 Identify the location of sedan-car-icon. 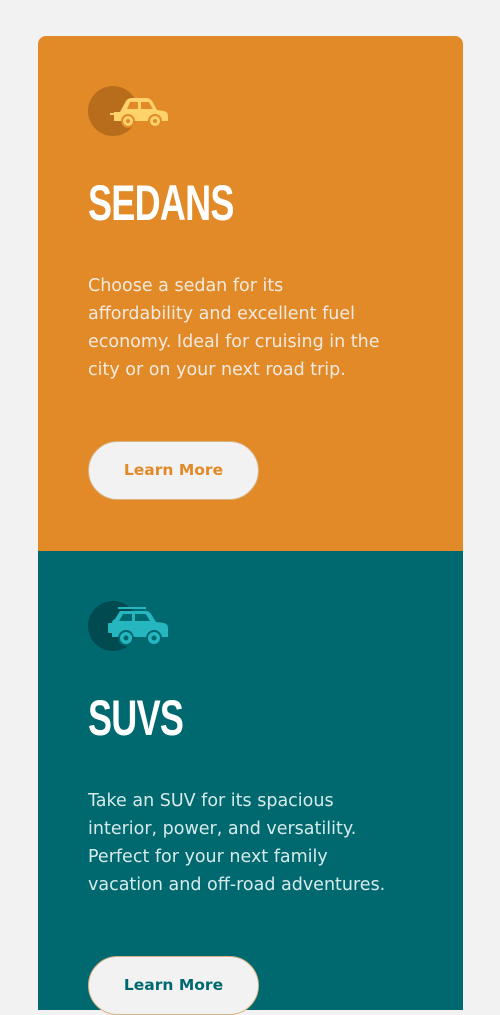
(128, 111).